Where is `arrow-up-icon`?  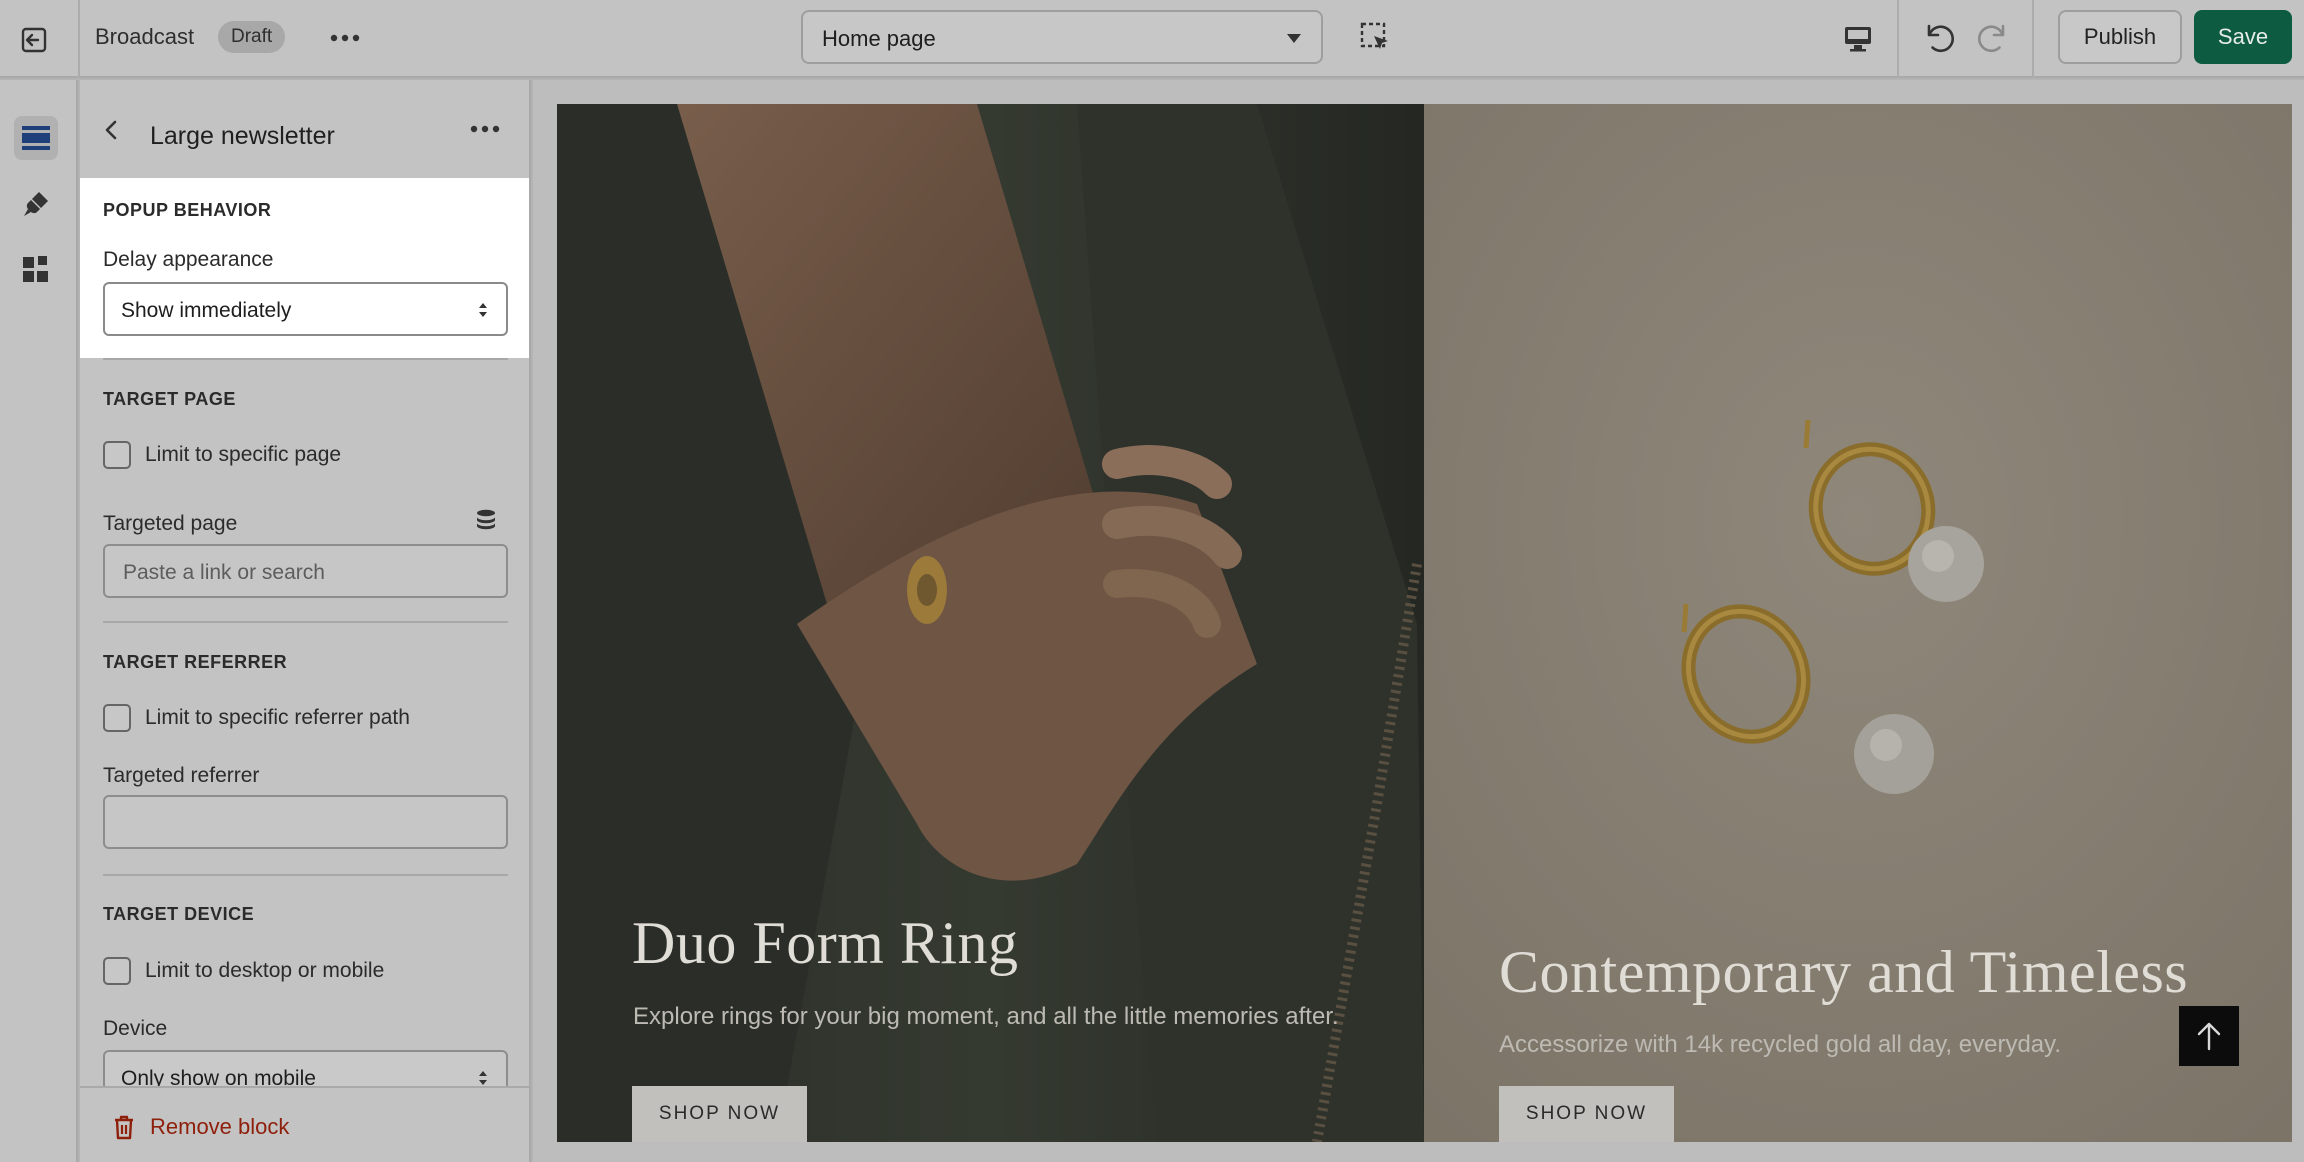 arrow-up-icon is located at coordinates (2209, 1036).